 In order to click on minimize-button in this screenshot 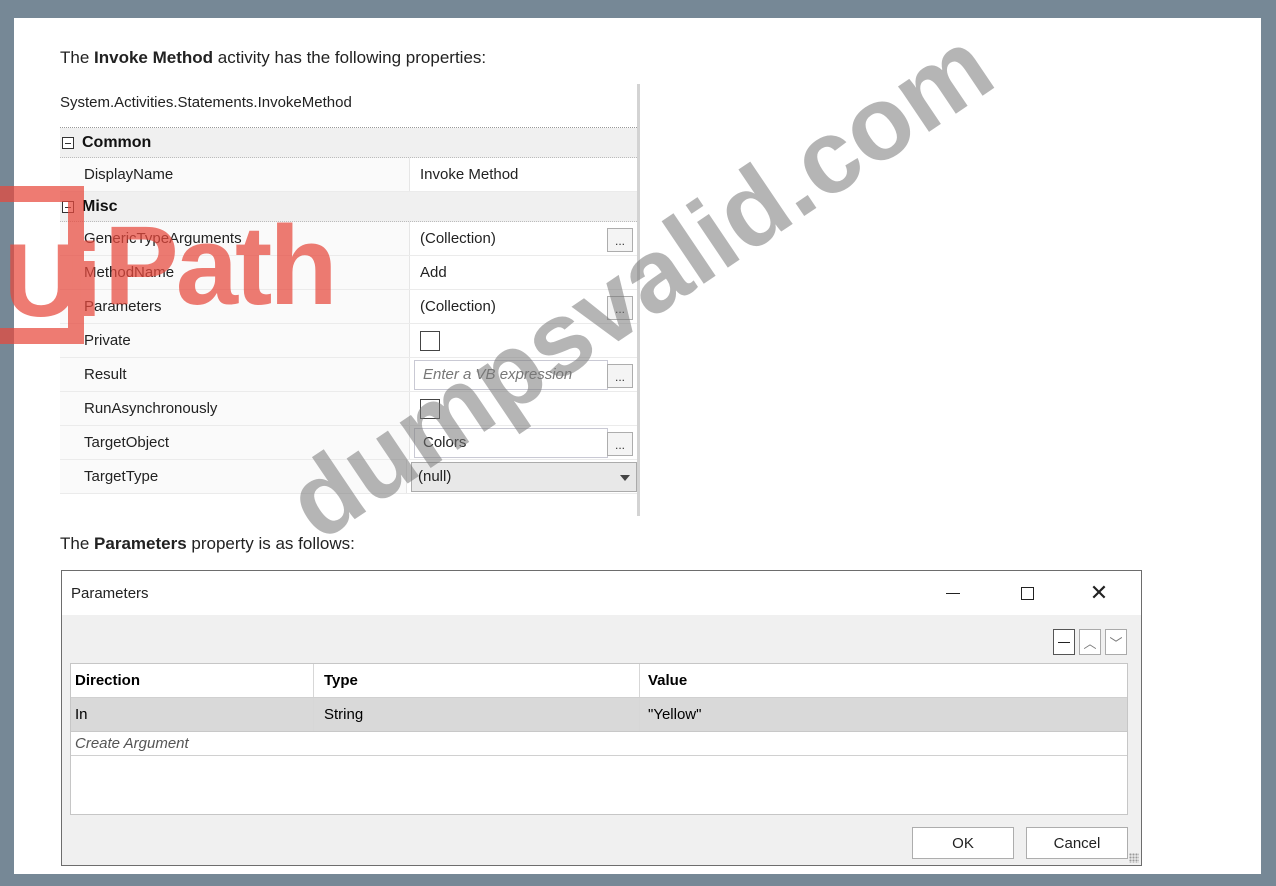, I will do `click(953, 593)`.